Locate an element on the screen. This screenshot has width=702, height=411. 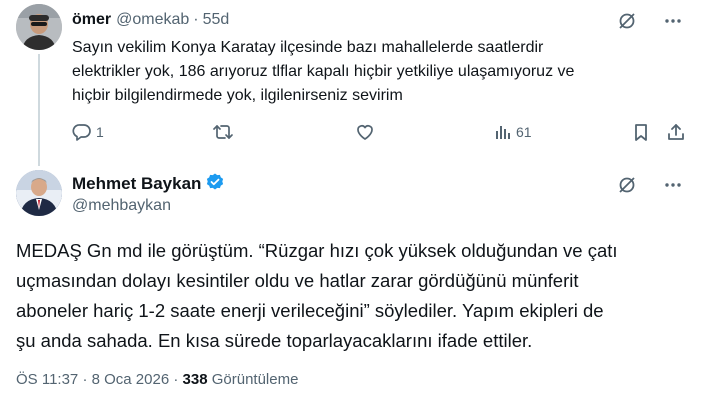
tweet-time: ÖS 11:37 is located at coordinates (47, 379).